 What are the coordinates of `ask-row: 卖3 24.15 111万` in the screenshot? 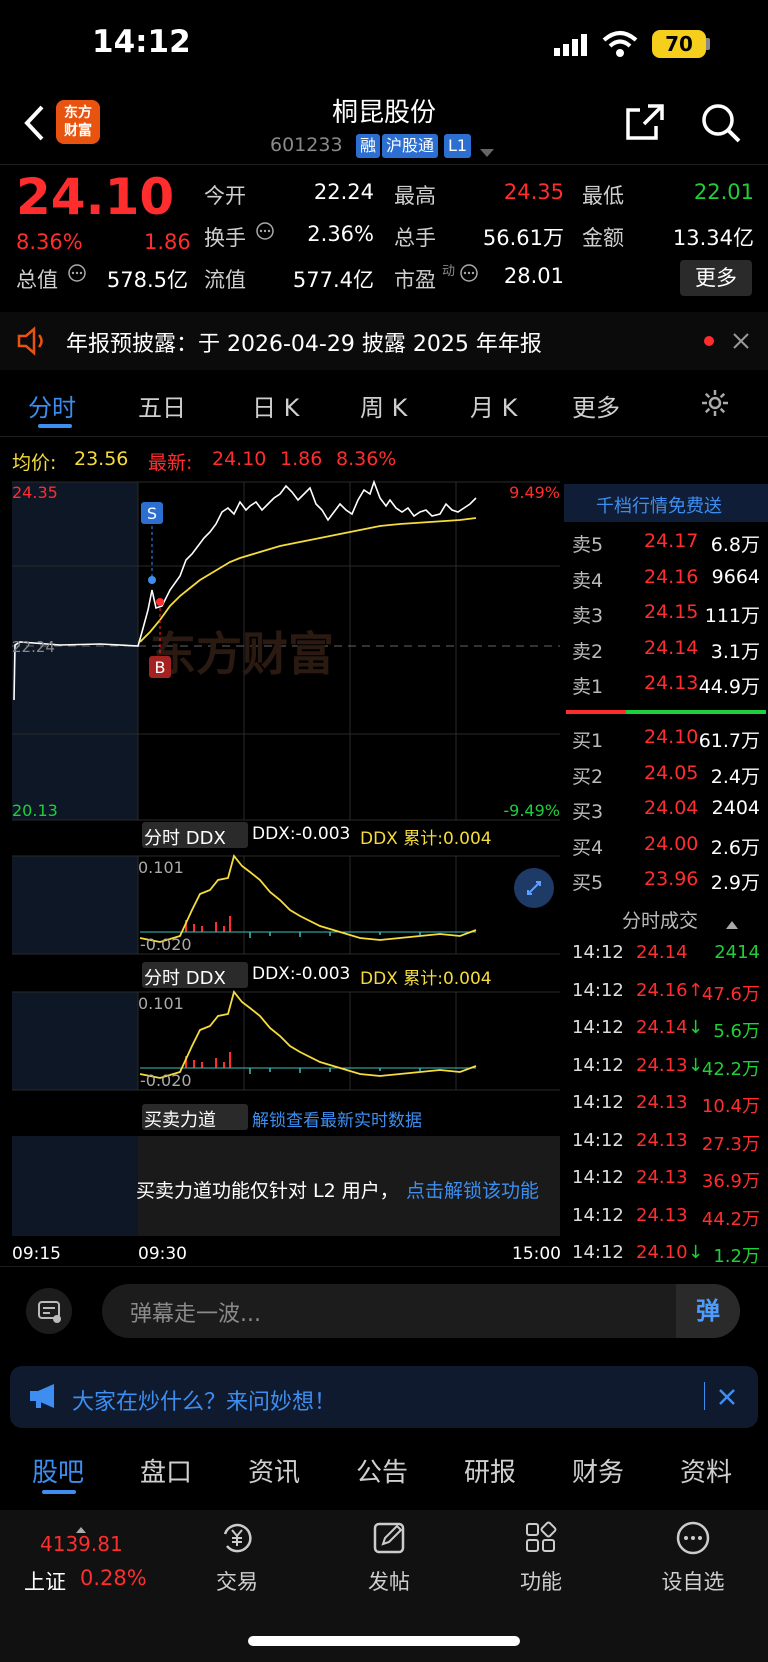 It's located at (666, 618).